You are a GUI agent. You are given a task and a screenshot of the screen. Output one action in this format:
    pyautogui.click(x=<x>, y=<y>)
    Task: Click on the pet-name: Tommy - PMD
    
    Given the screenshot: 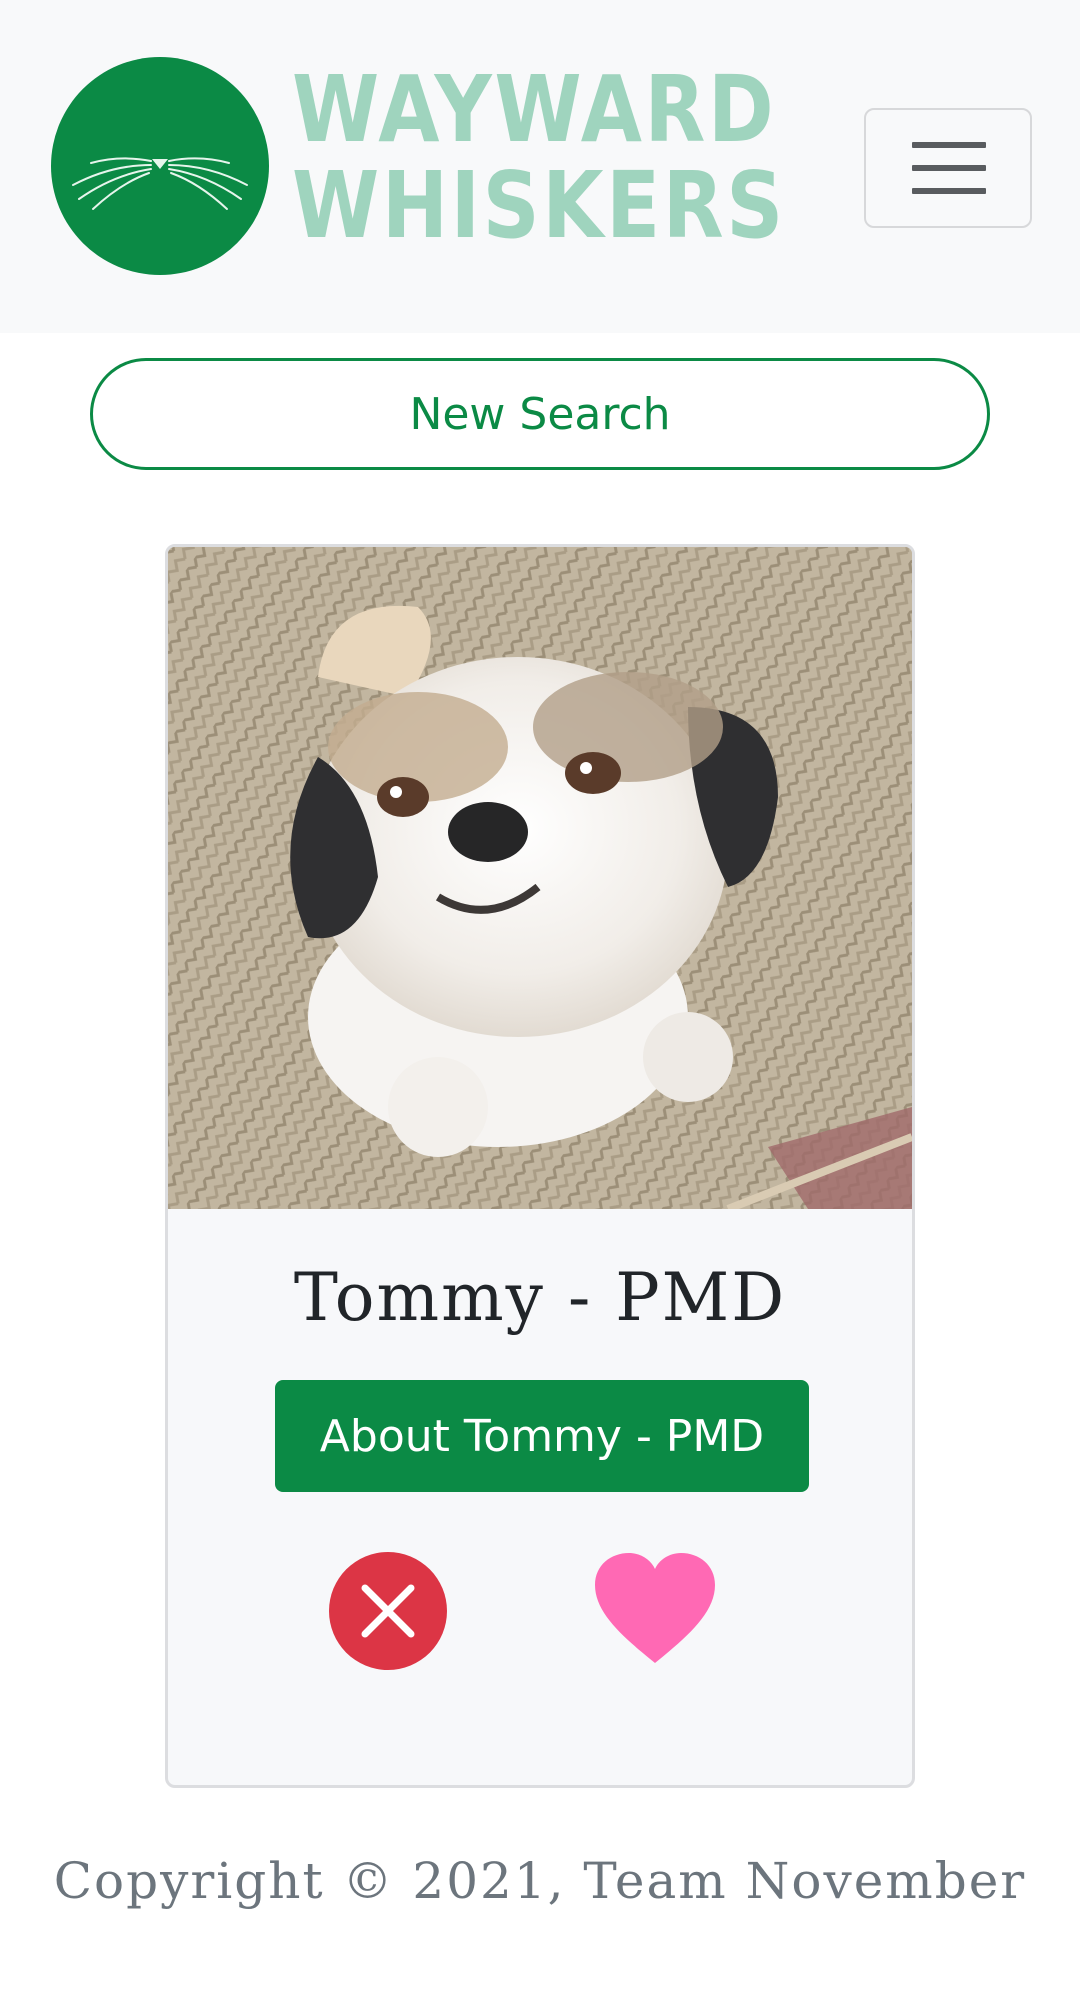 What is the action you would take?
    pyautogui.click(x=540, y=1297)
    